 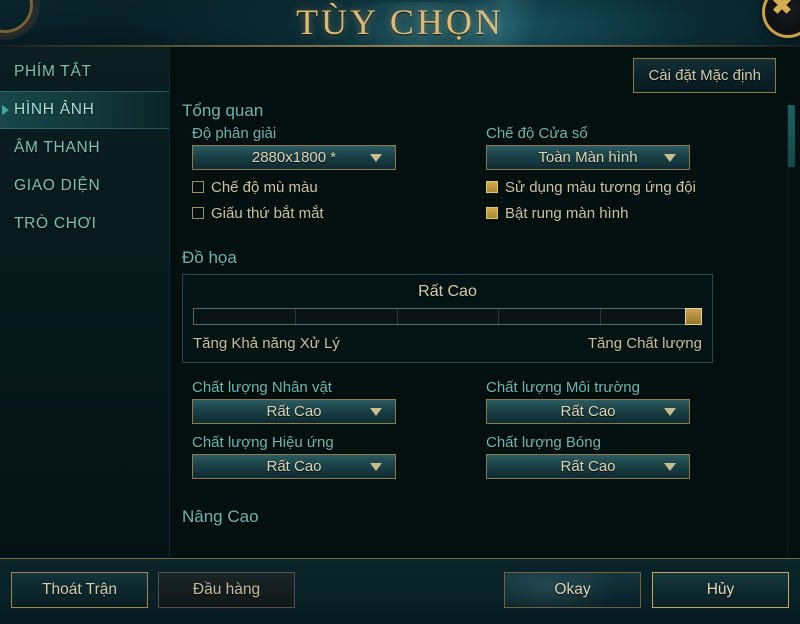 I want to click on environment-quality-dropdown: Rất Cao, so click(x=588, y=411).